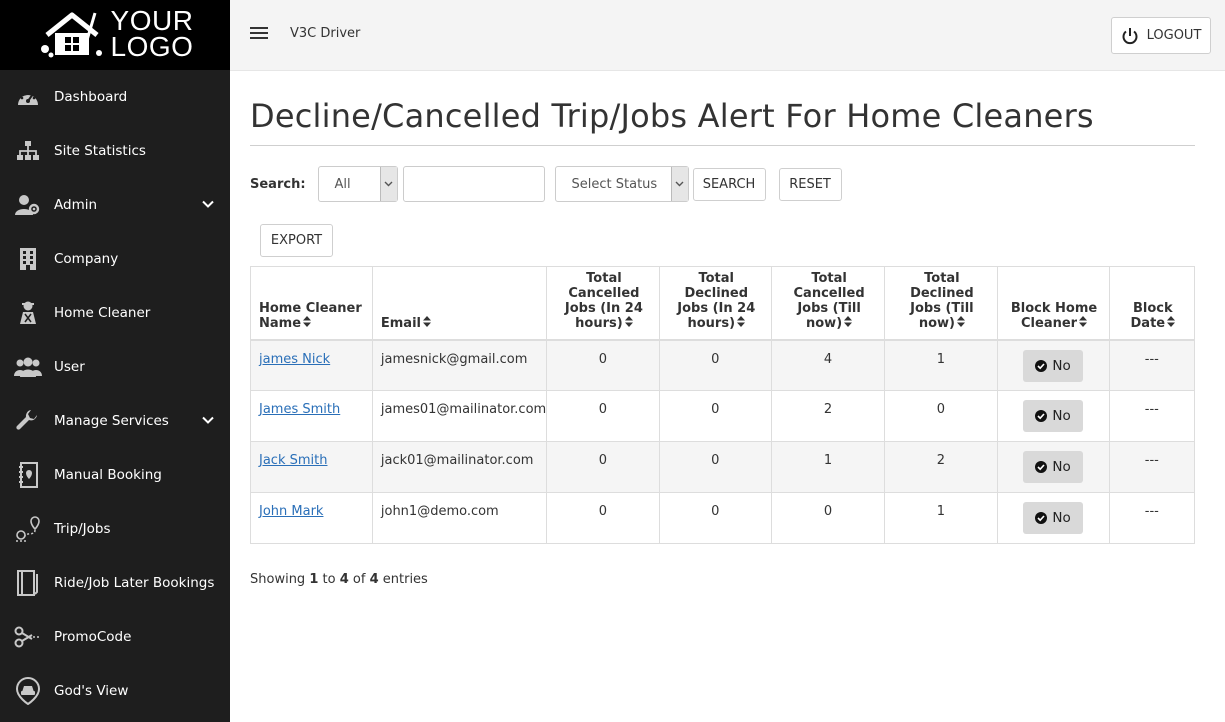 The image size is (1225, 722). Describe the element at coordinates (339, 579) in the screenshot. I see `pagination-info: Showing 1 to 4 of 4 entries` at that location.